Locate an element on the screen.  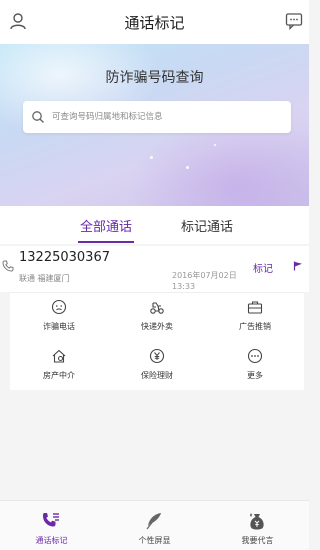
category-real-estate: 房产中介 is located at coordinates (59, 366).